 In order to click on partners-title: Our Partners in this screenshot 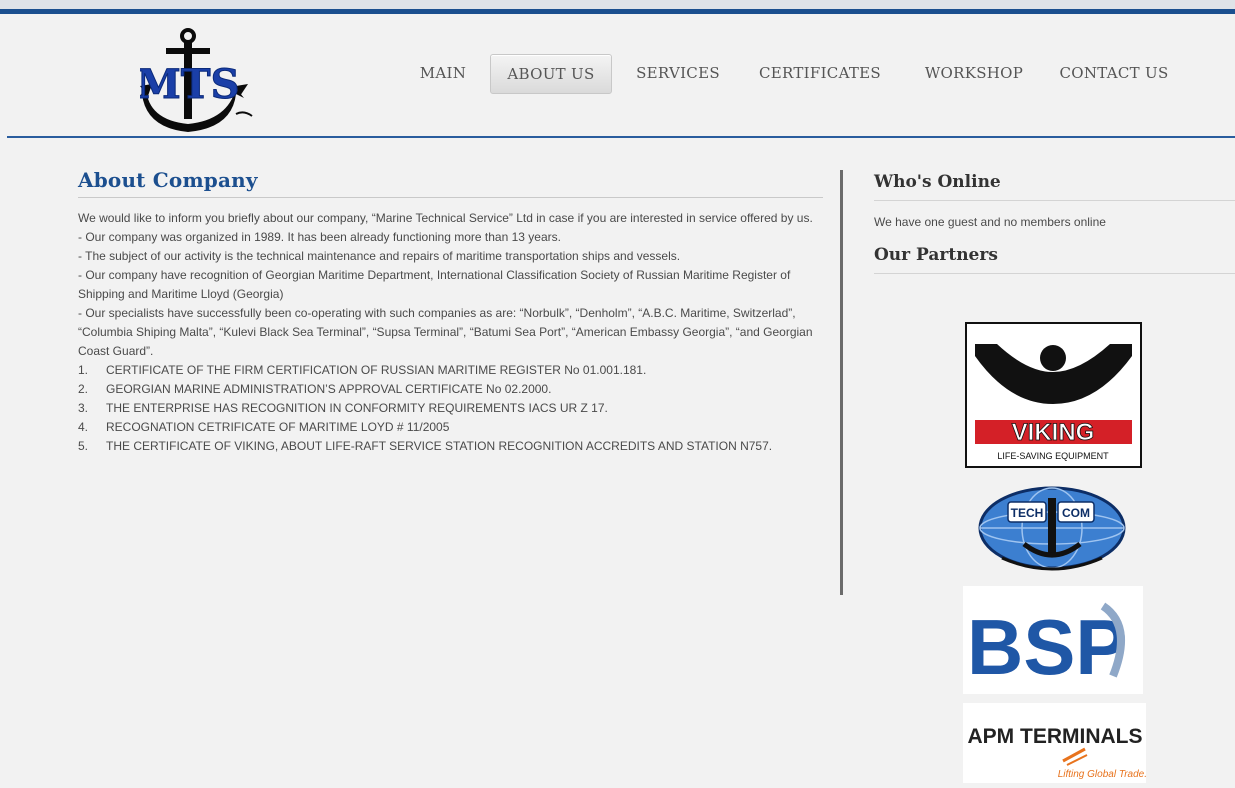, I will do `click(936, 255)`.